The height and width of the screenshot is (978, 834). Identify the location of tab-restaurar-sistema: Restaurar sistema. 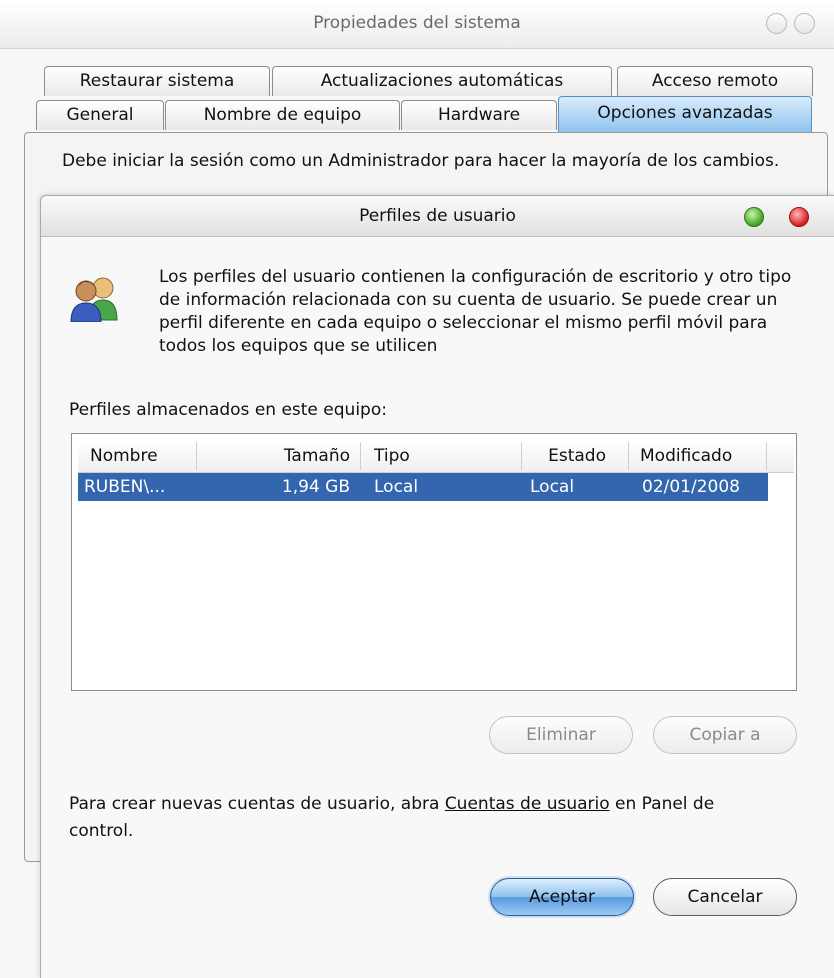
(157, 81).